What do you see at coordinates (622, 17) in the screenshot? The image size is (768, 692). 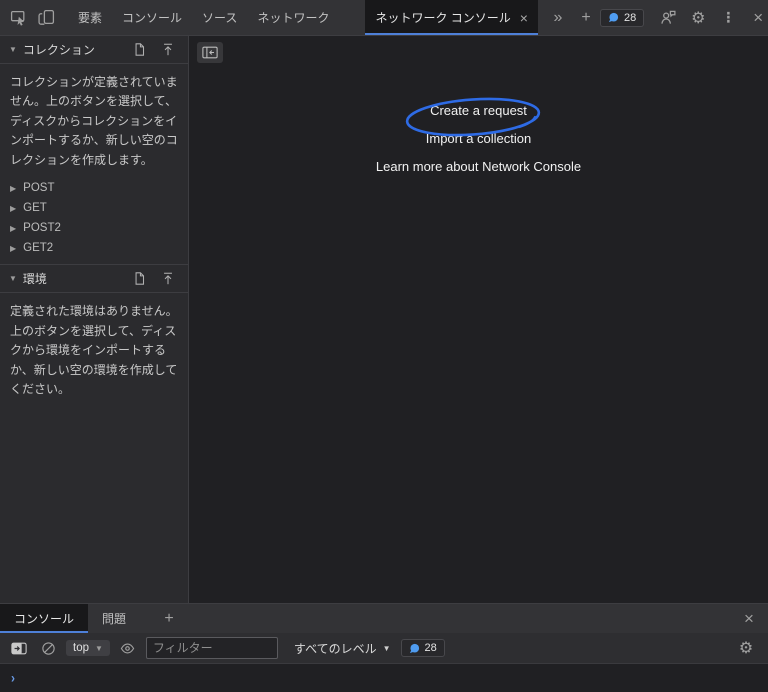 I see `issues-counter-badge: 28` at bounding box center [622, 17].